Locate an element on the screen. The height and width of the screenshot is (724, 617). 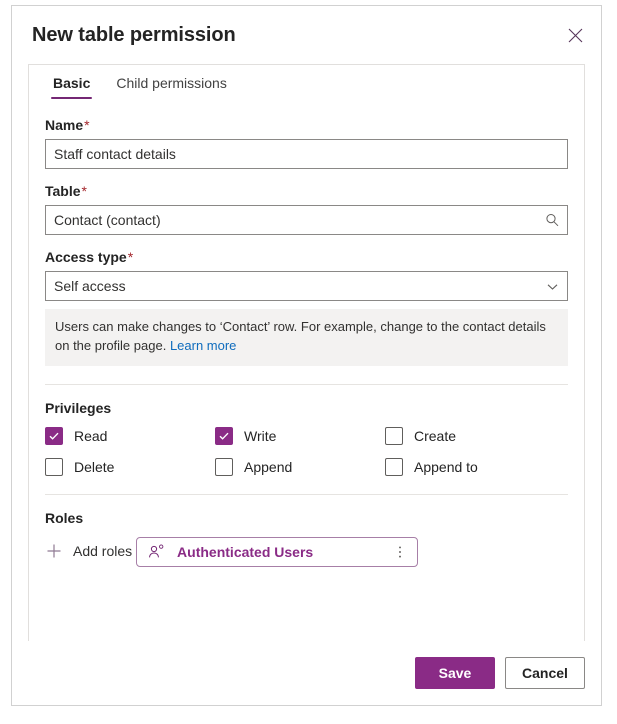
access-type-field-group: Access type* Self access is located at coordinates (306, 275).